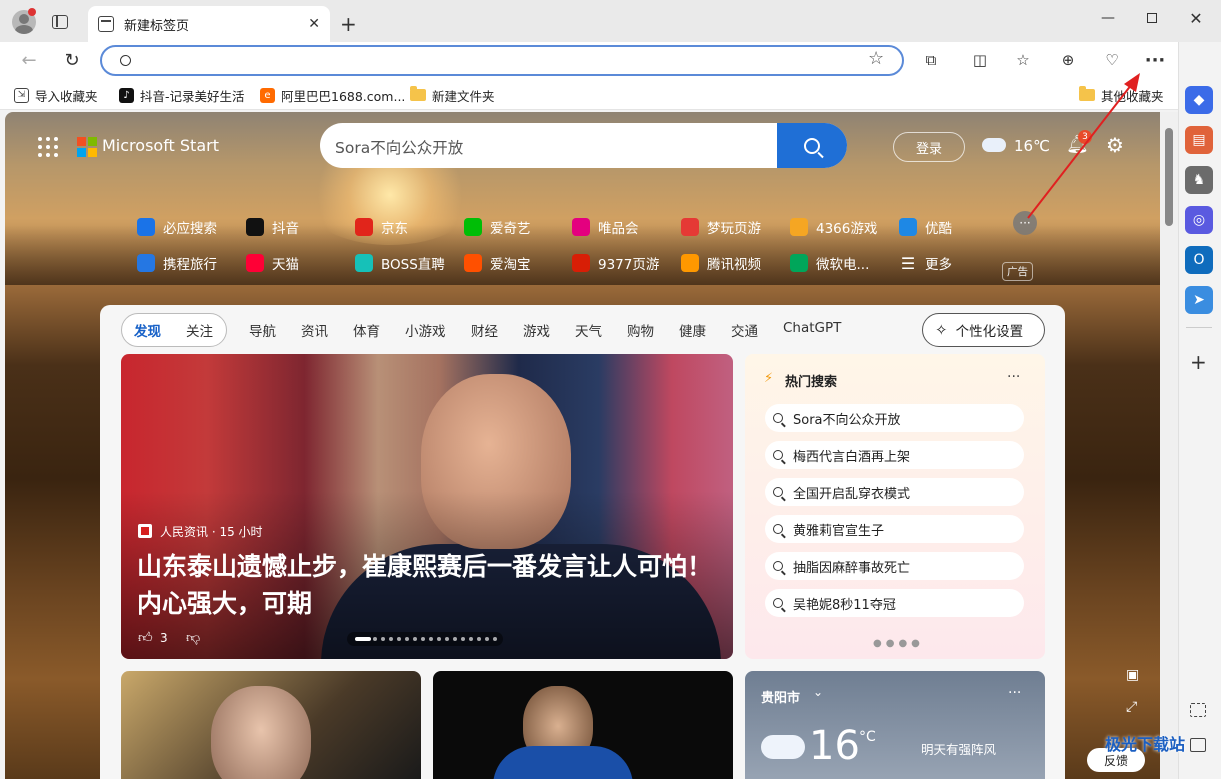 This screenshot has height=779, width=1221. What do you see at coordinates (209, 24) in the screenshot?
I see `tab-new-tab: 新建标签页 ✕` at bounding box center [209, 24].